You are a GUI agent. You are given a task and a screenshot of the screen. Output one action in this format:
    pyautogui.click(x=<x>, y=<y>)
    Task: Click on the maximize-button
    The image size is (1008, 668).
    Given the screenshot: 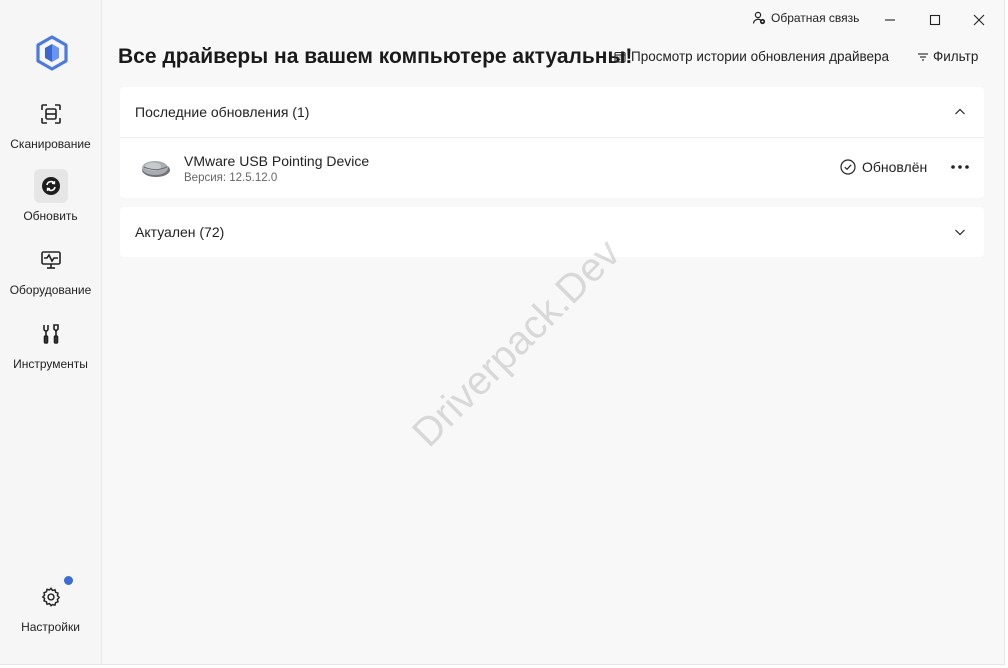 What is the action you would take?
    pyautogui.click(x=935, y=20)
    